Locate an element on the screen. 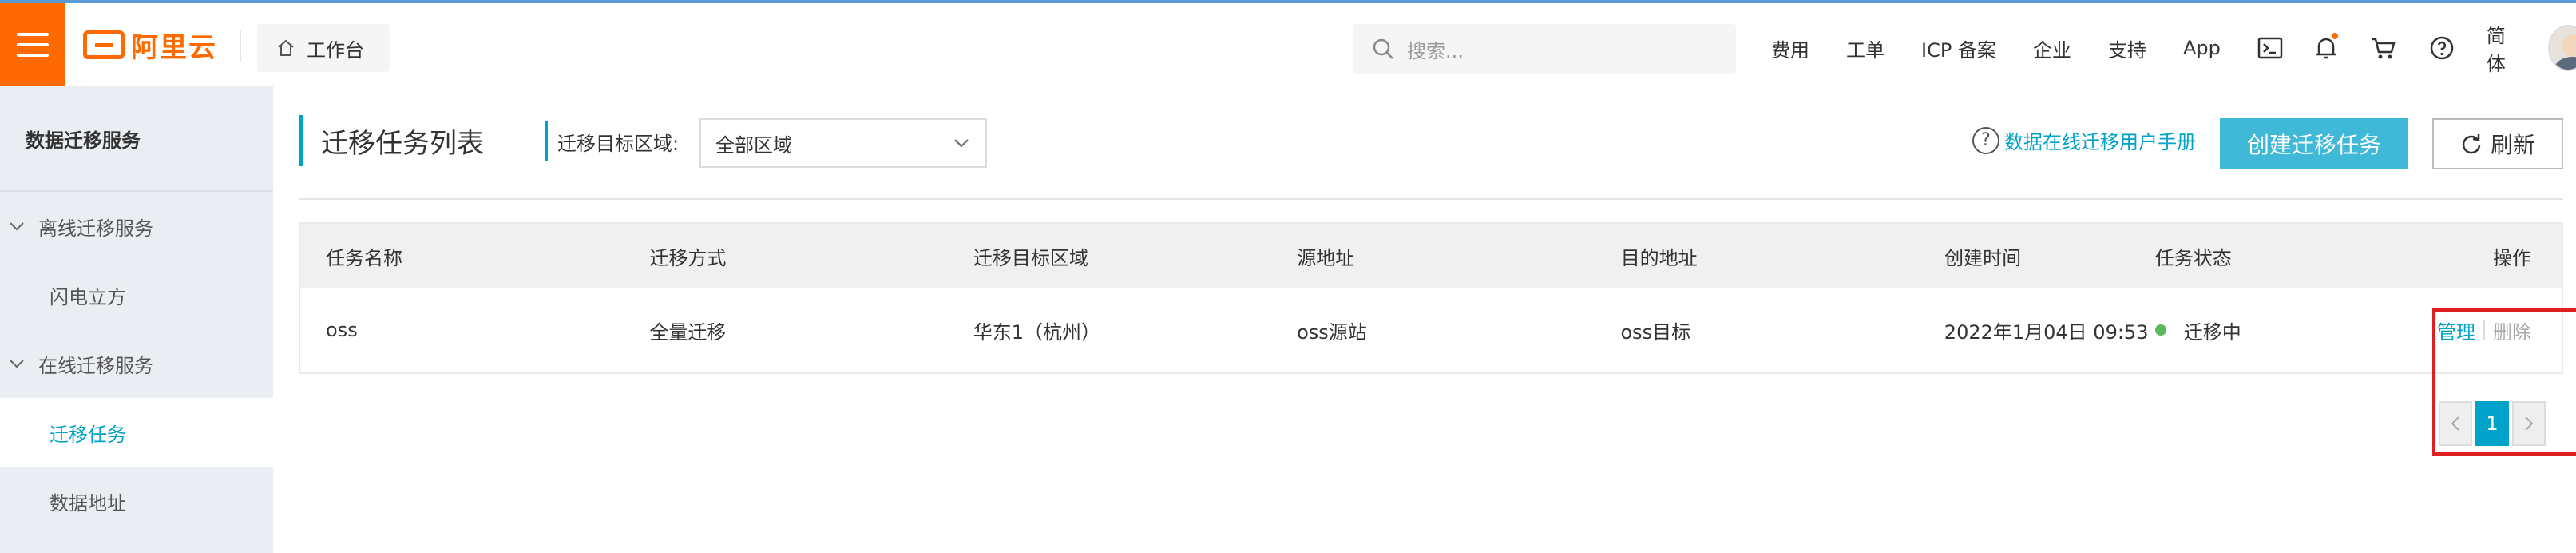  home-icon is located at coordinates (286, 47).